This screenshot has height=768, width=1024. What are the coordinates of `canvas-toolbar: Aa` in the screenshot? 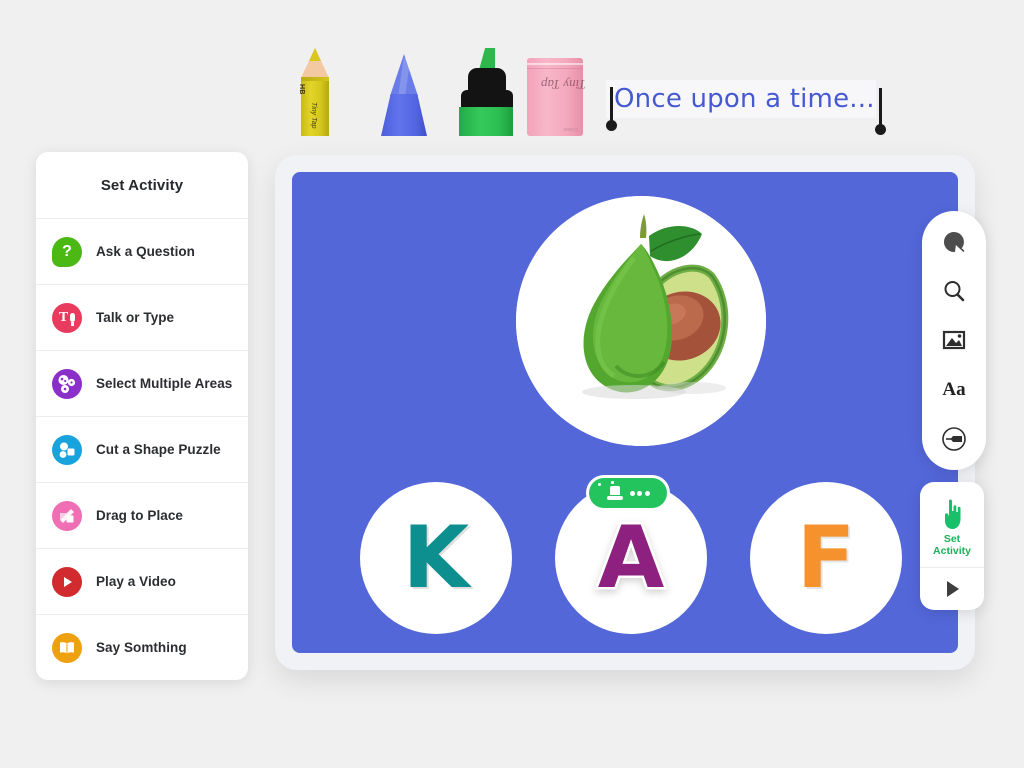 It's located at (954, 340).